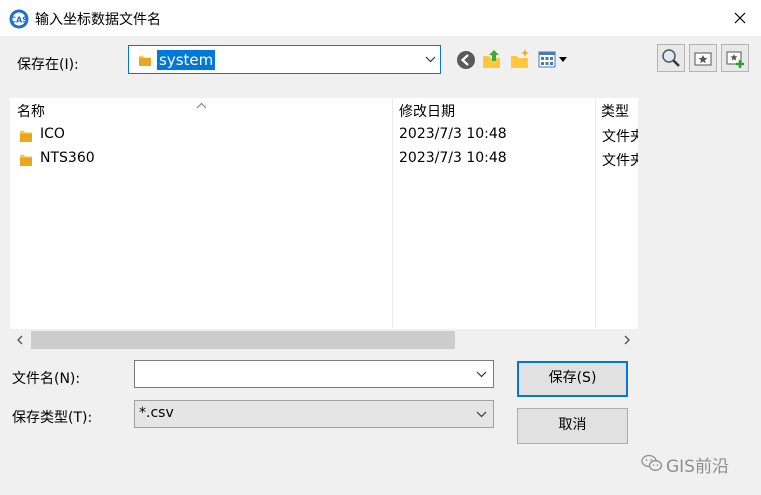  Describe the element at coordinates (20, 340) in the screenshot. I see `scroll-left-icon` at that location.